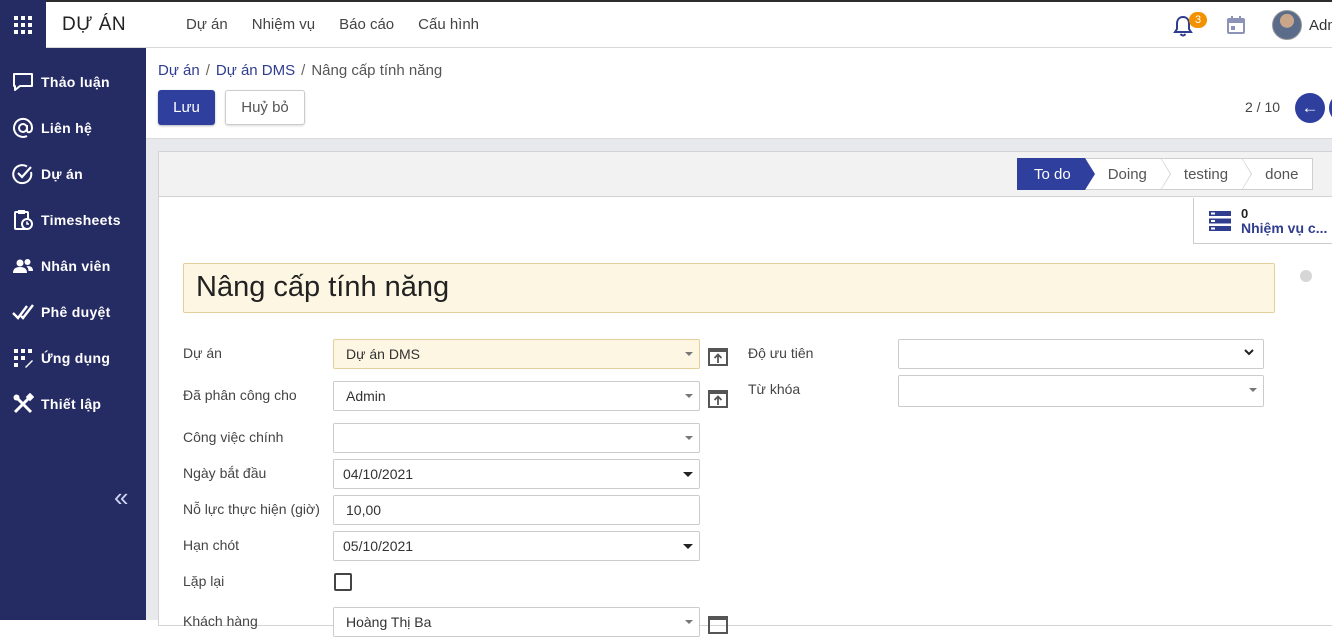 The height and width of the screenshot is (637, 1332). Describe the element at coordinates (240, 395) in the screenshot. I see `assigned-label: Đã phân công cho` at that location.